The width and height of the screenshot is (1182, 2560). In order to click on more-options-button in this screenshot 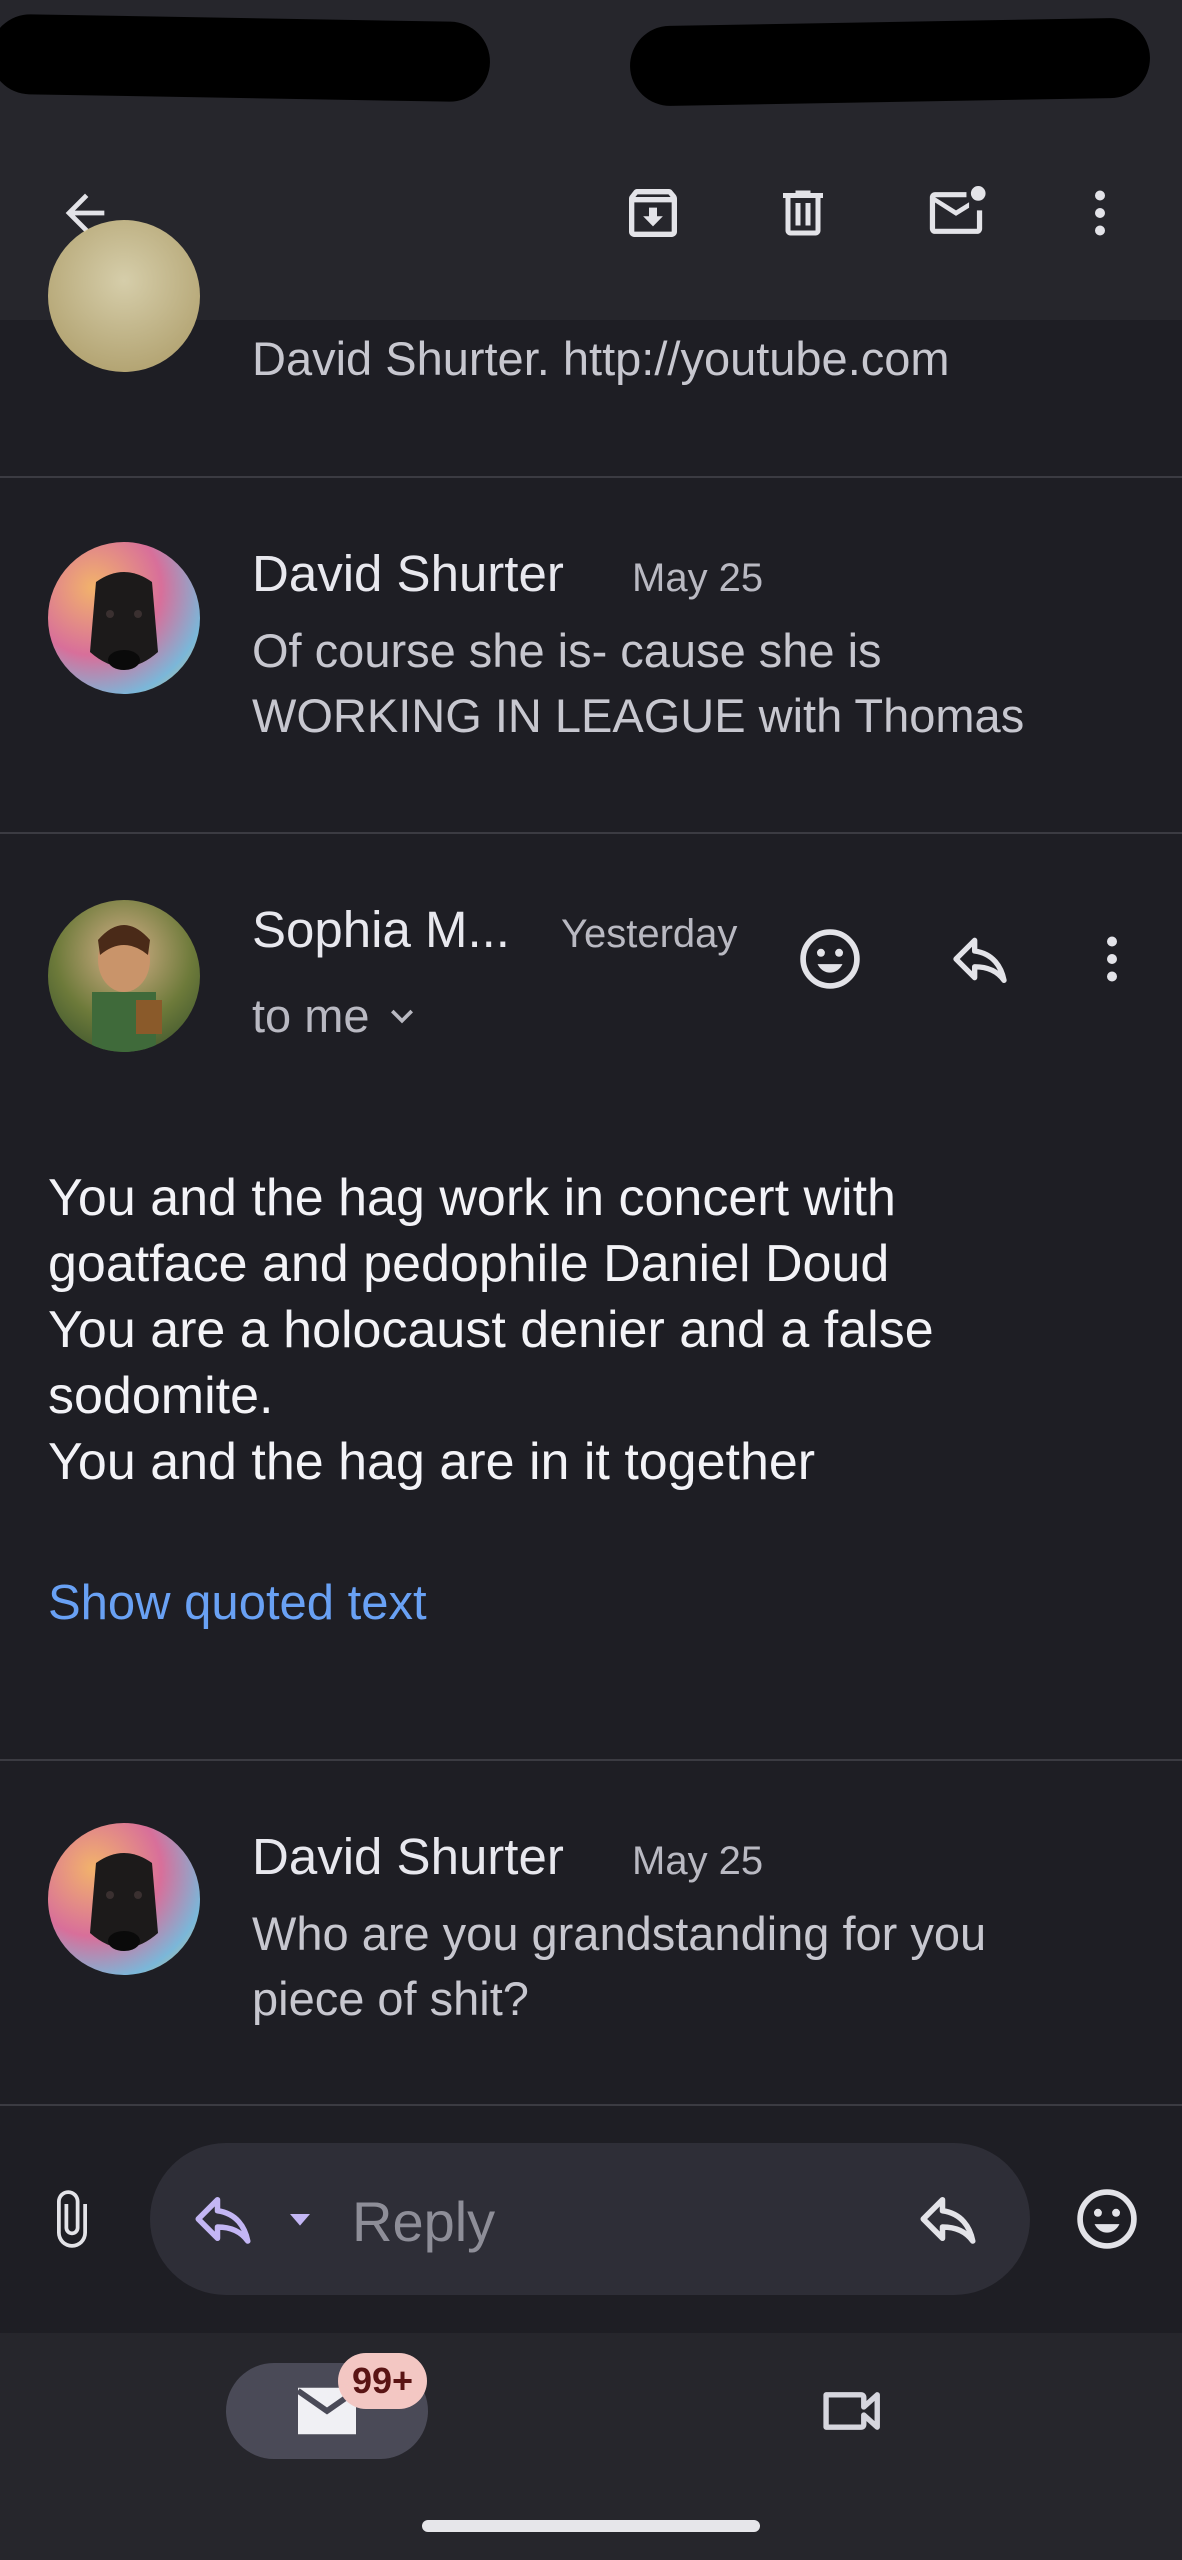, I will do `click(1100, 213)`.